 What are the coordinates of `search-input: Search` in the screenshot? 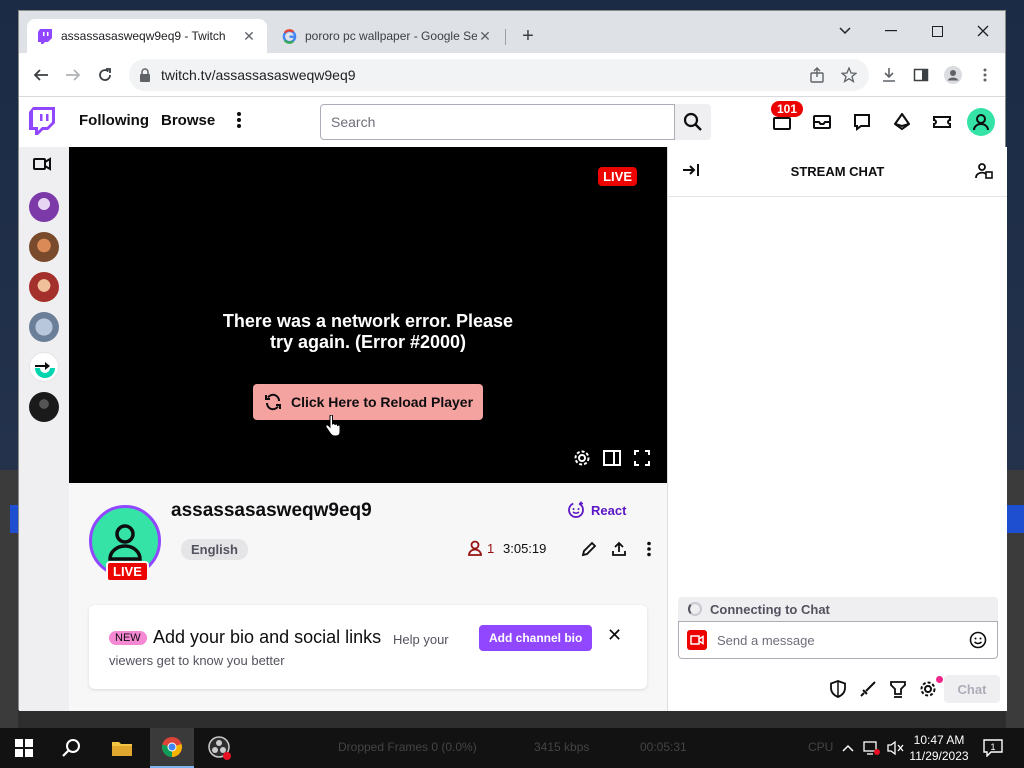 It's located at (497, 122).